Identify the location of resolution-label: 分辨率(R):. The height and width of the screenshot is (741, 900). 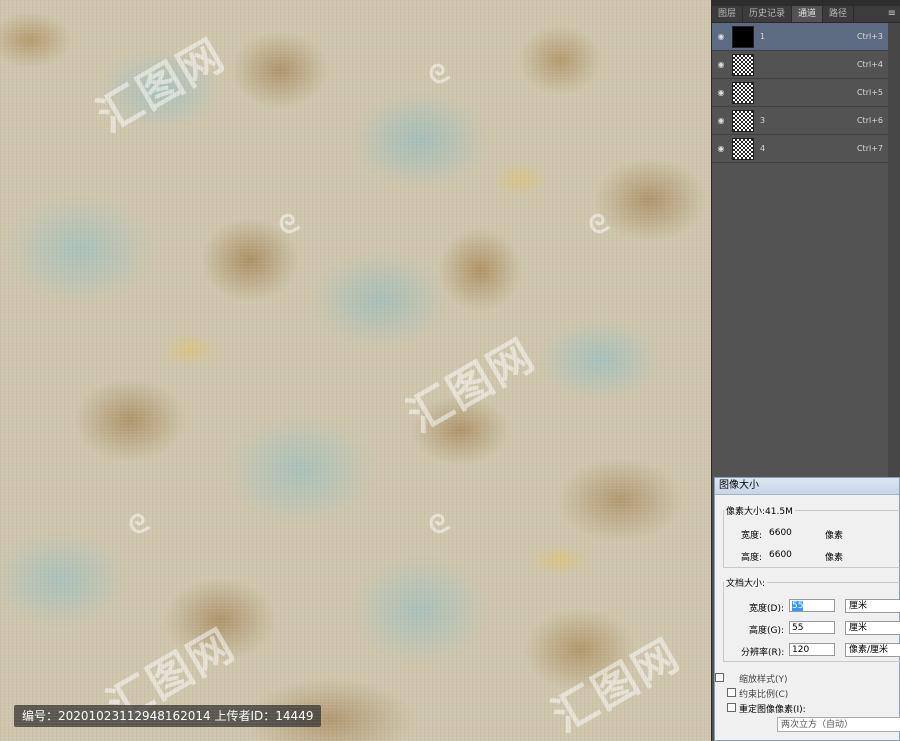
(763, 653).